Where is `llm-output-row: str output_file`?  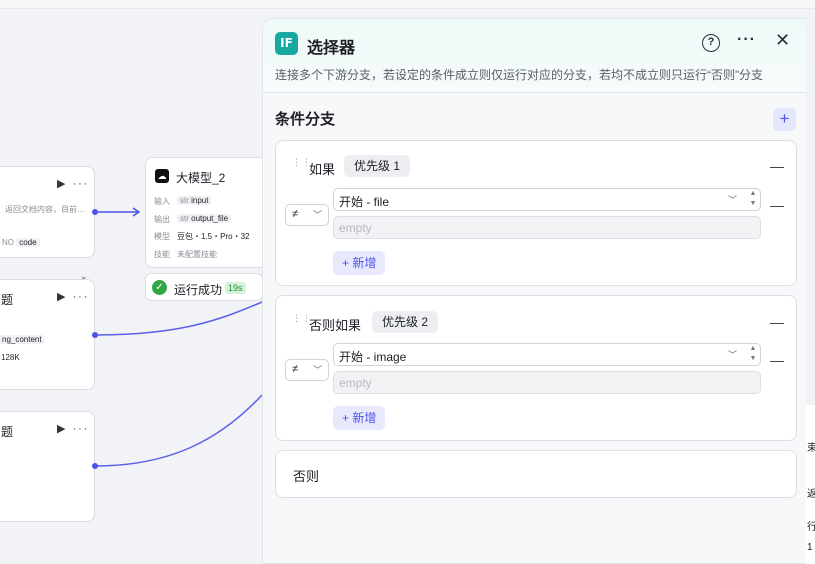 llm-output-row: str output_file is located at coordinates (204, 218).